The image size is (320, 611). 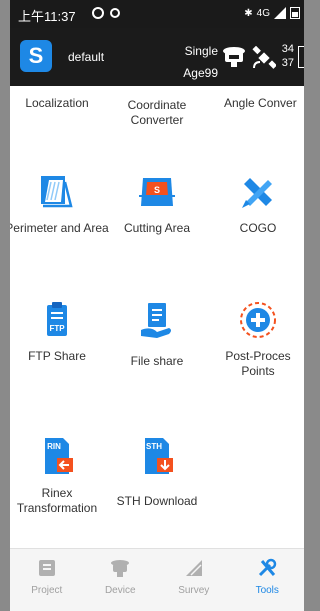 What do you see at coordinates (267, 590) in the screenshot?
I see `nav-tools-label: Tools` at bounding box center [267, 590].